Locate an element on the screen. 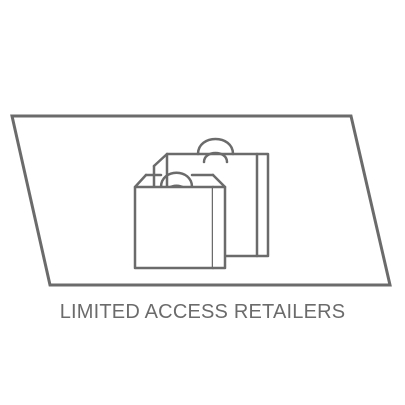 Image resolution: width=405 pixels, height=405 pixels. shopping-bags-icon is located at coordinates (201, 203).